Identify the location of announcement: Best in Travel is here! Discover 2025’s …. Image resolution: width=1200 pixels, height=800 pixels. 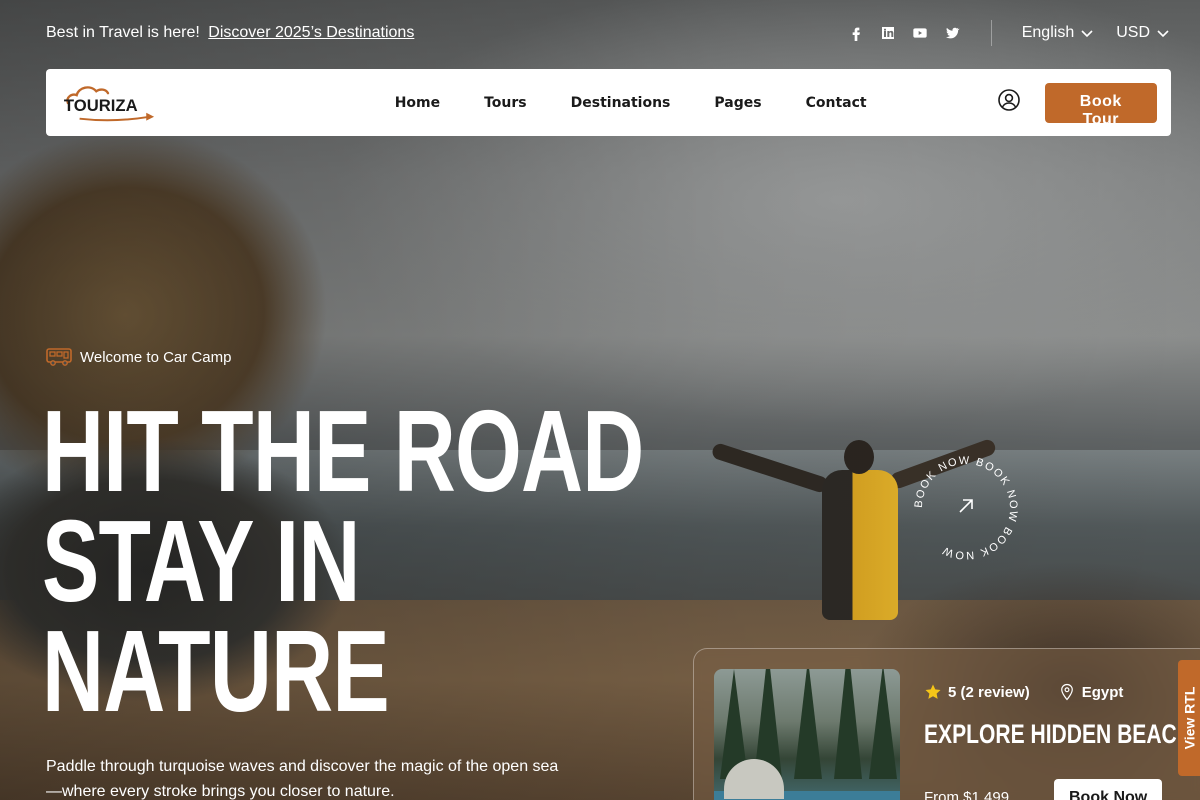
(230, 33).